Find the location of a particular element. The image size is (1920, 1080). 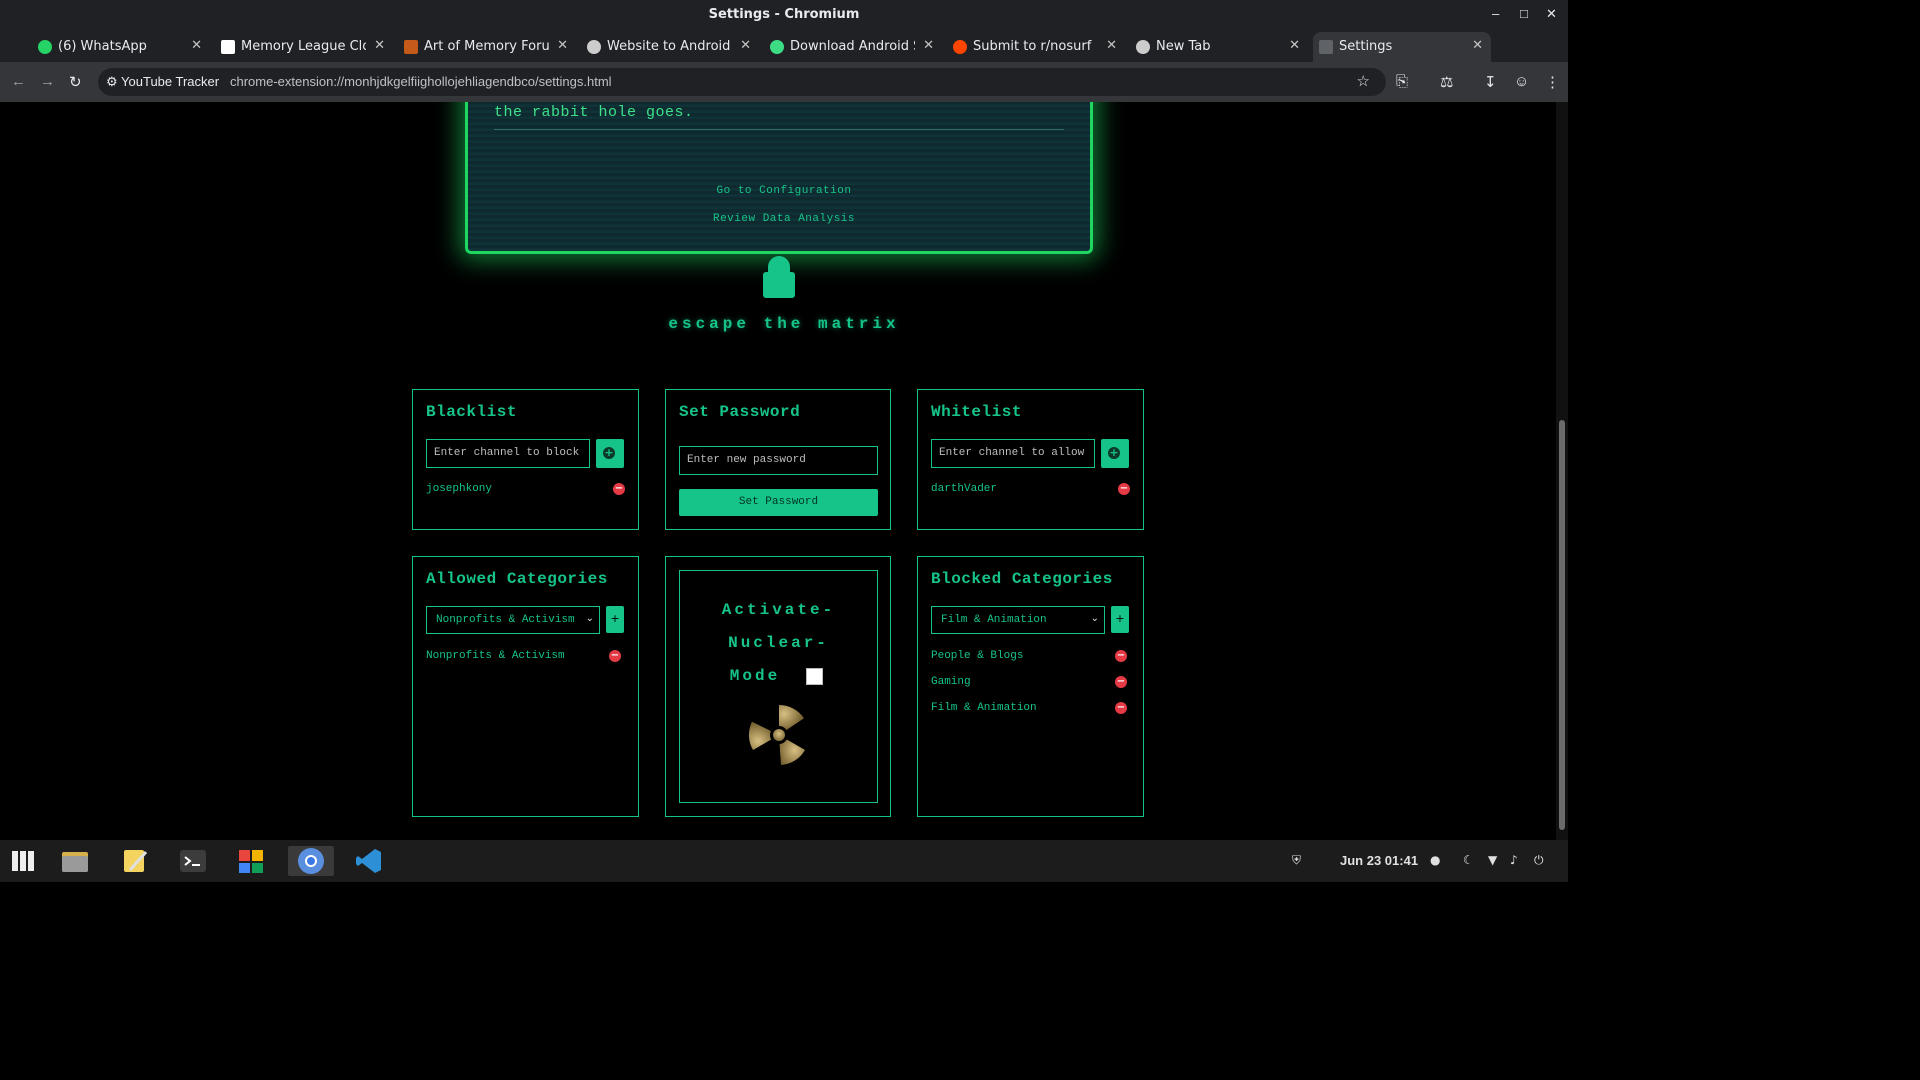

page-scrollbar is located at coordinates (1562, 471).